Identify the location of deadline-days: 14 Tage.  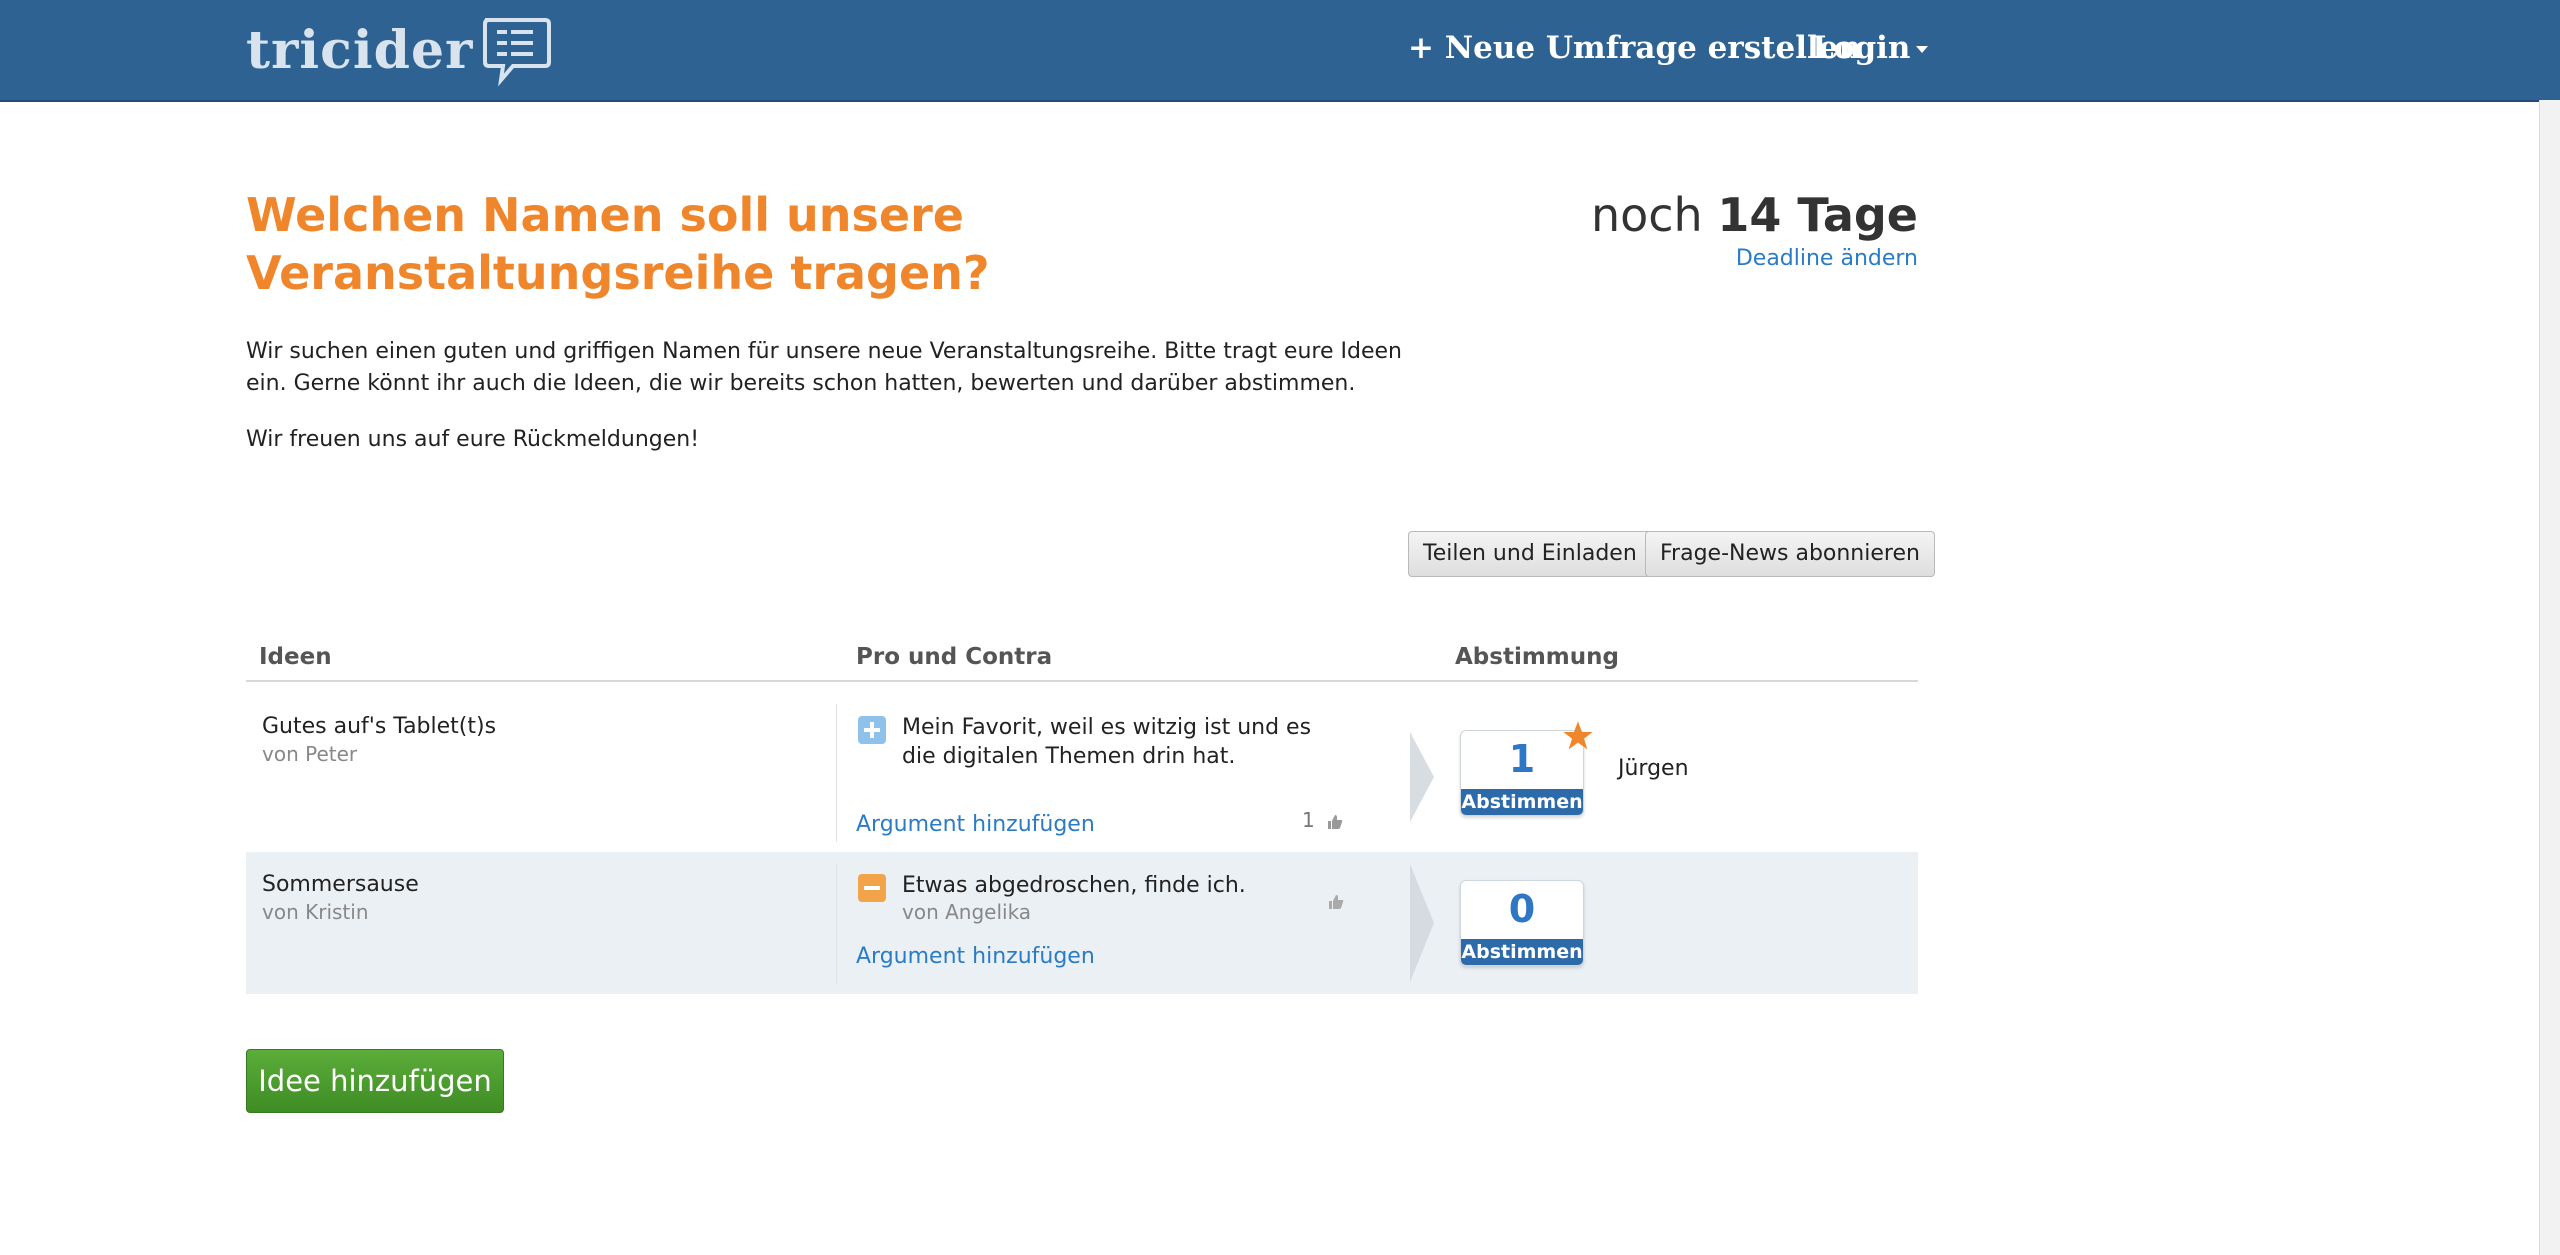
(1817, 215).